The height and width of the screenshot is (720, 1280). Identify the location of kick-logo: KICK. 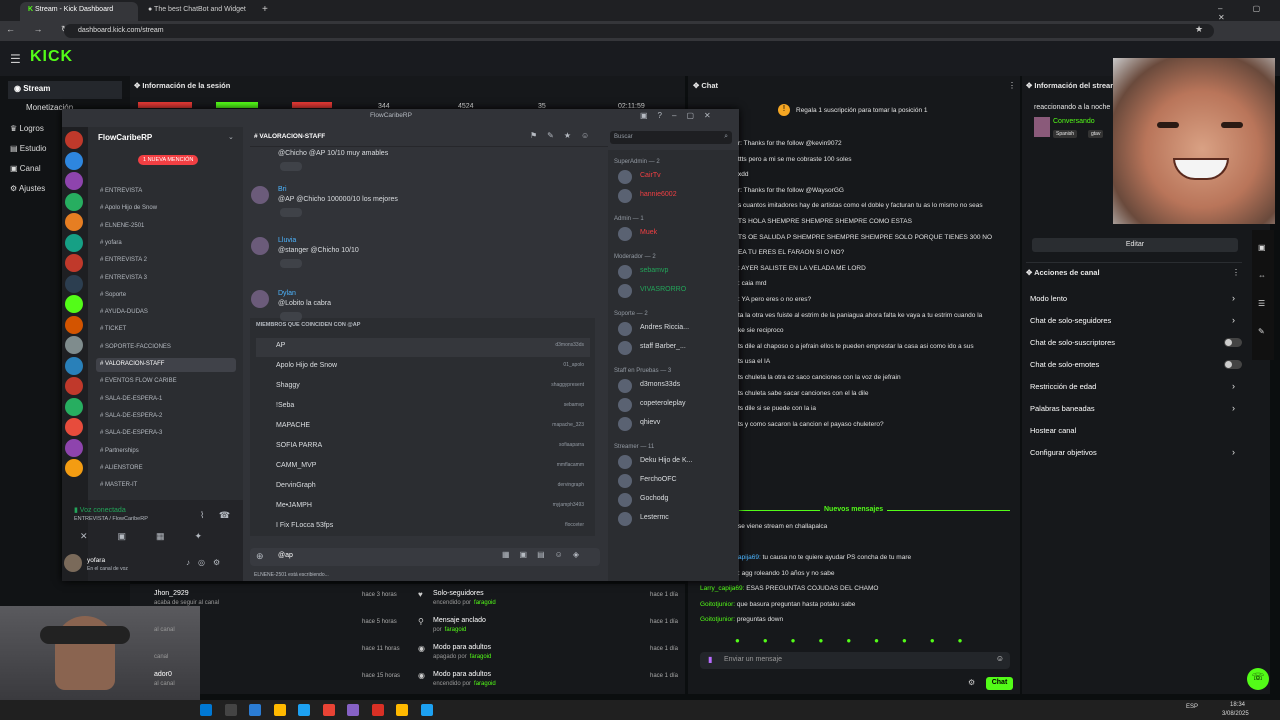
(51, 57).